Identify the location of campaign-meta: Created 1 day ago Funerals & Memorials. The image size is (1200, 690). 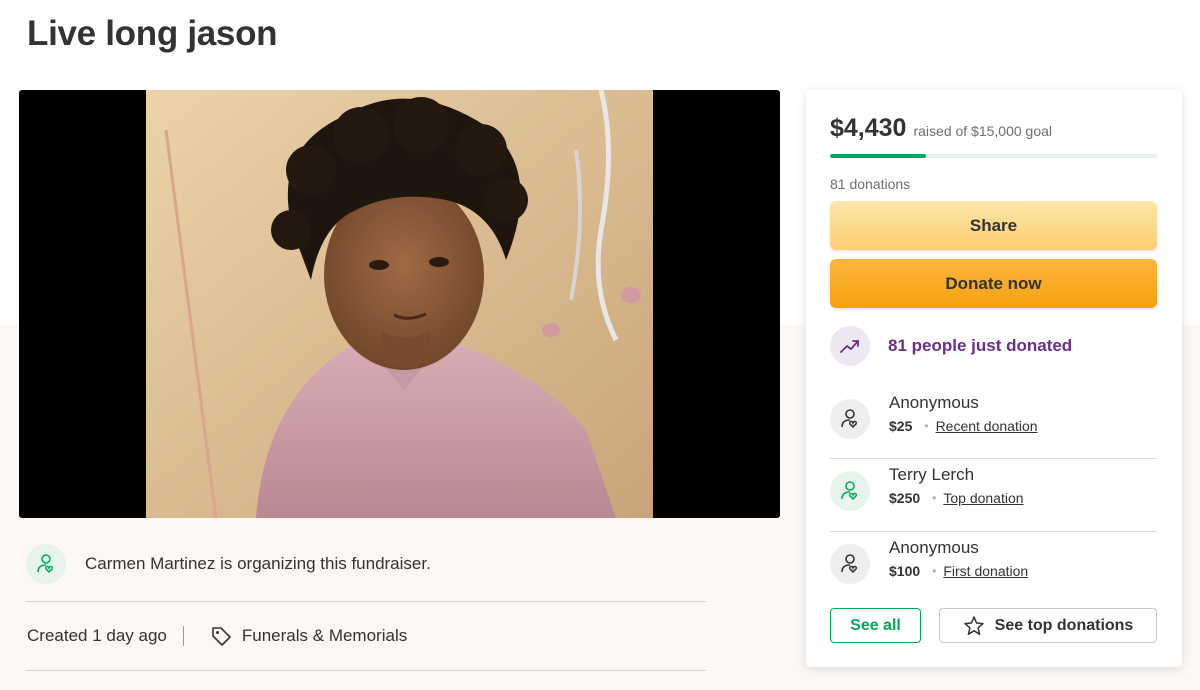
(217, 636).